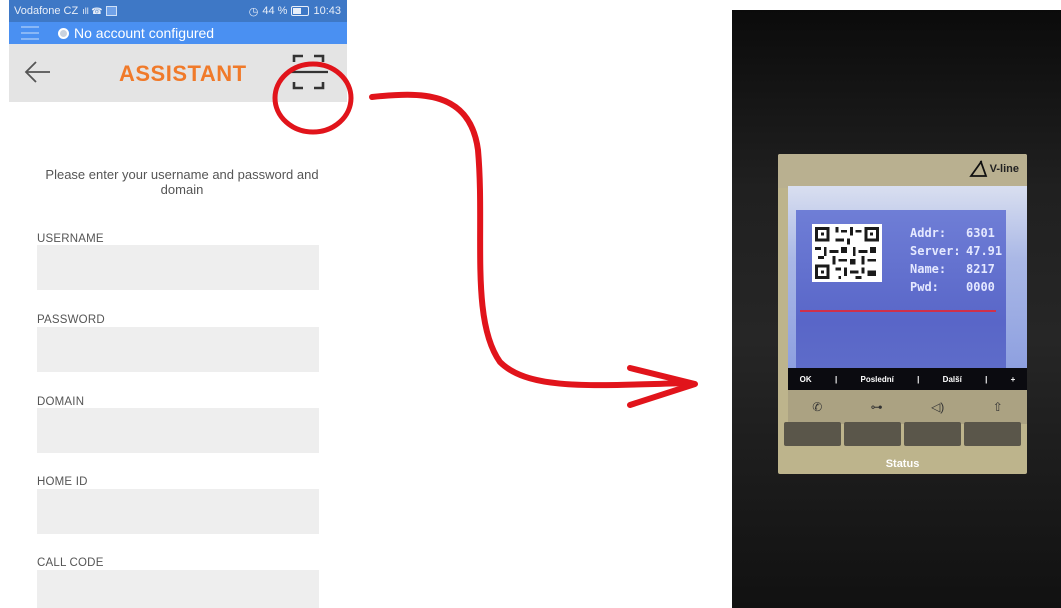  What do you see at coordinates (38, 72) in the screenshot?
I see `back-arrow-icon` at bounding box center [38, 72].